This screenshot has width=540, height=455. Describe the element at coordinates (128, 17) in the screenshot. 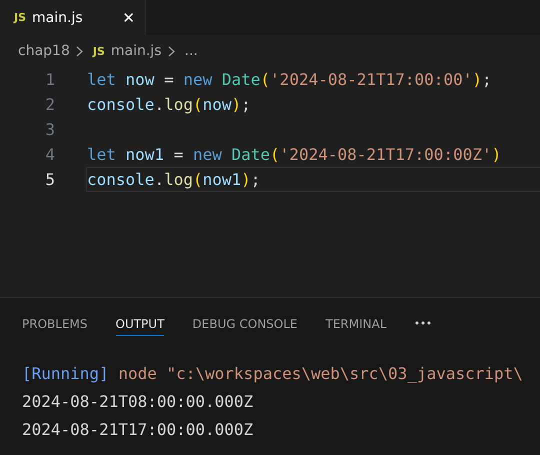

I see `close-icon: ✕` at that location.